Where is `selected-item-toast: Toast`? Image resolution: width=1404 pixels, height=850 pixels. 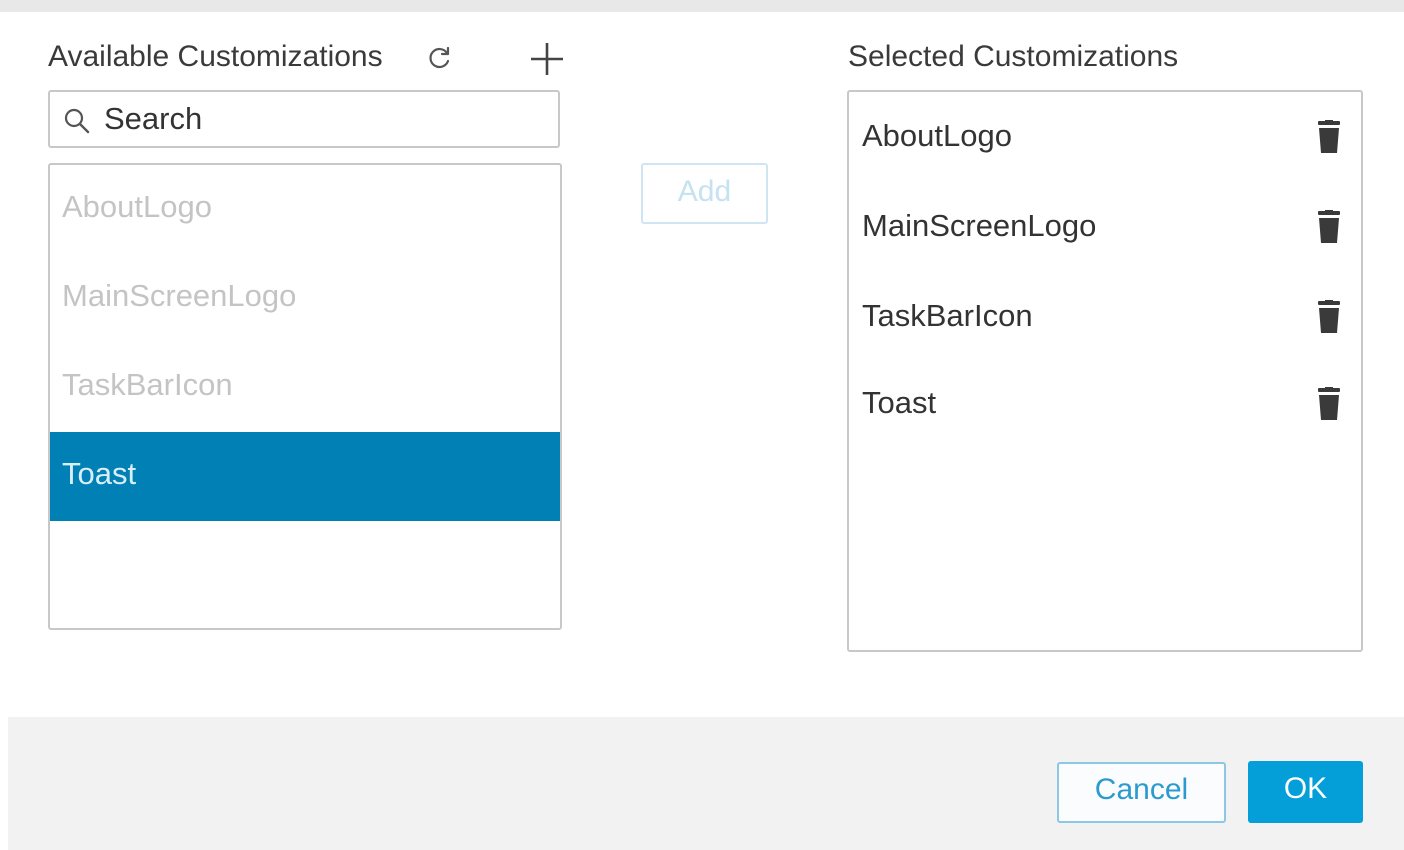 selected-item-toast: Toast is located at coordinates (1105, 403).